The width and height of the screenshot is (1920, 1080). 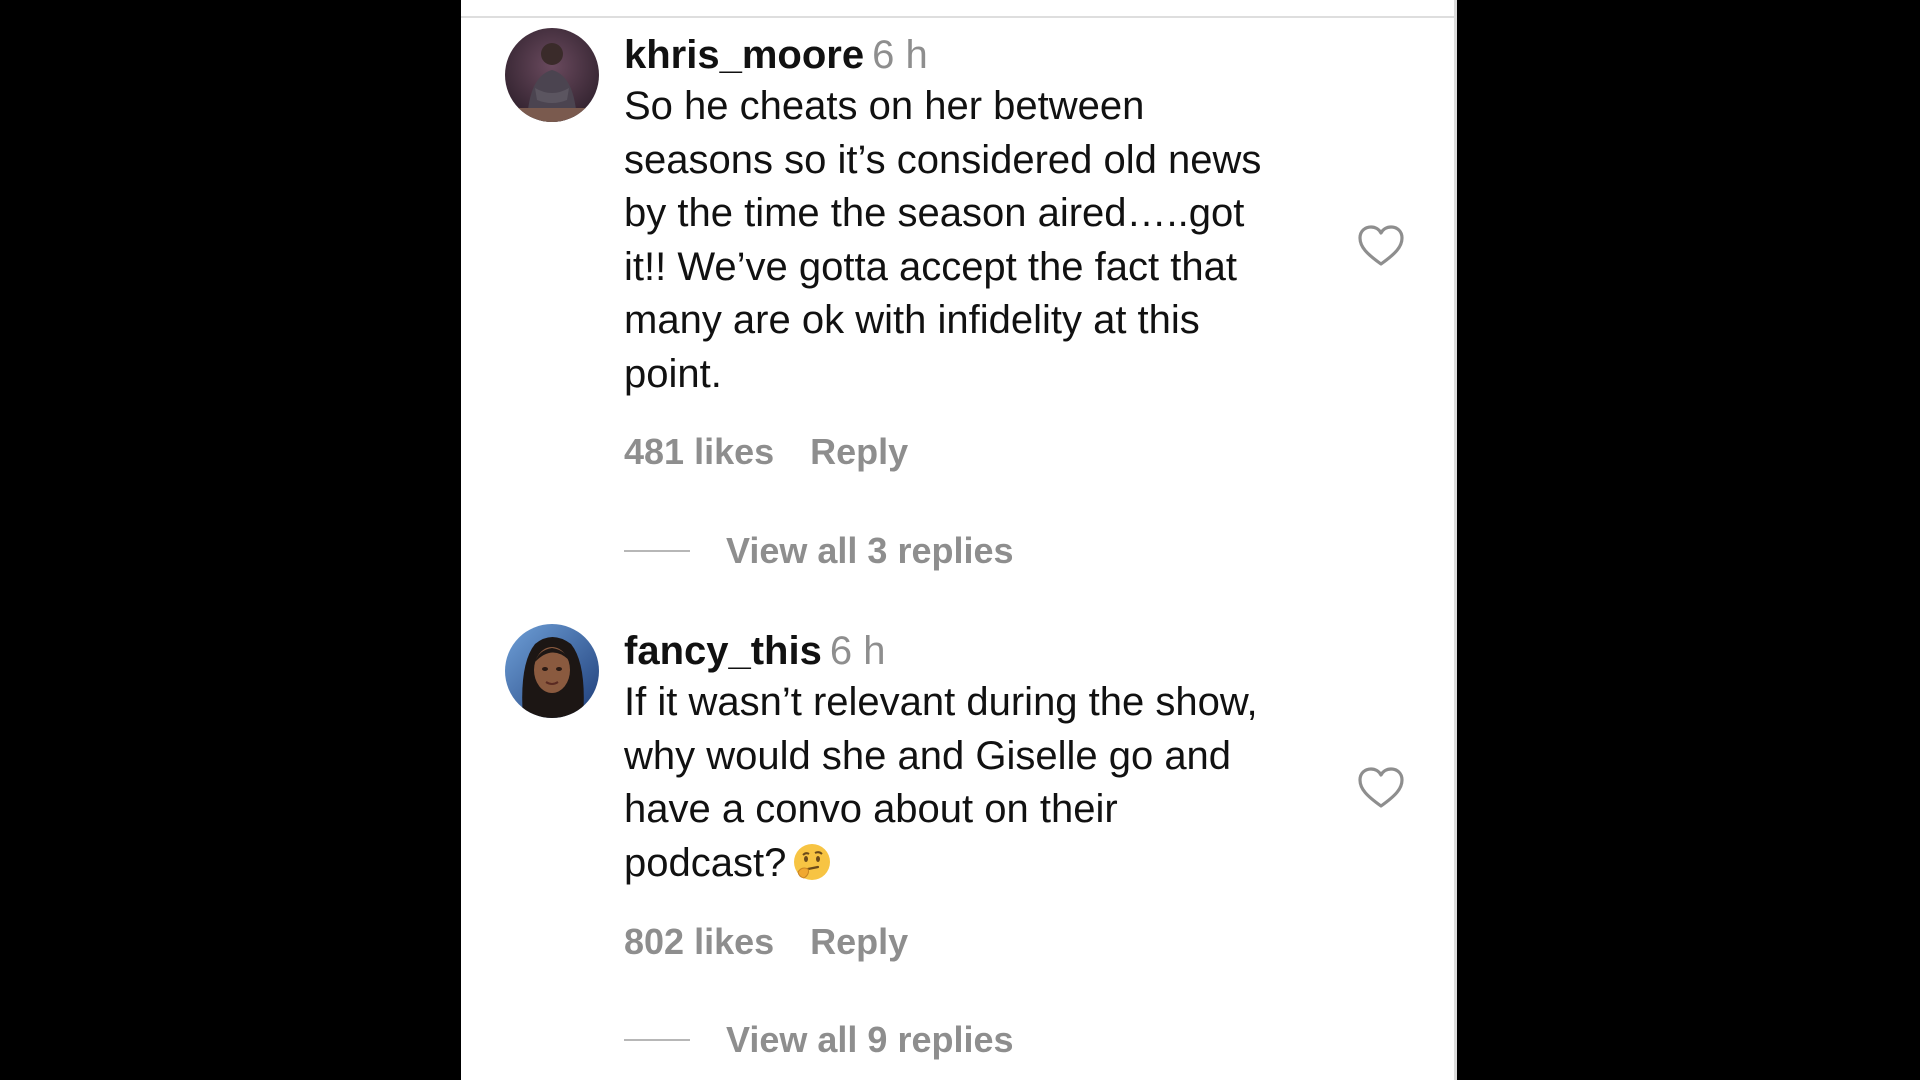 I want to click on username: fancy_this, so click(x=723, y=651).